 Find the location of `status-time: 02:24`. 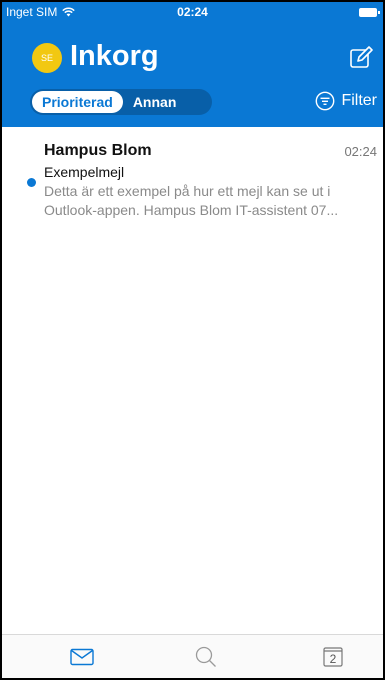

status-time: 02:24 is located at coordinates (192, 12).